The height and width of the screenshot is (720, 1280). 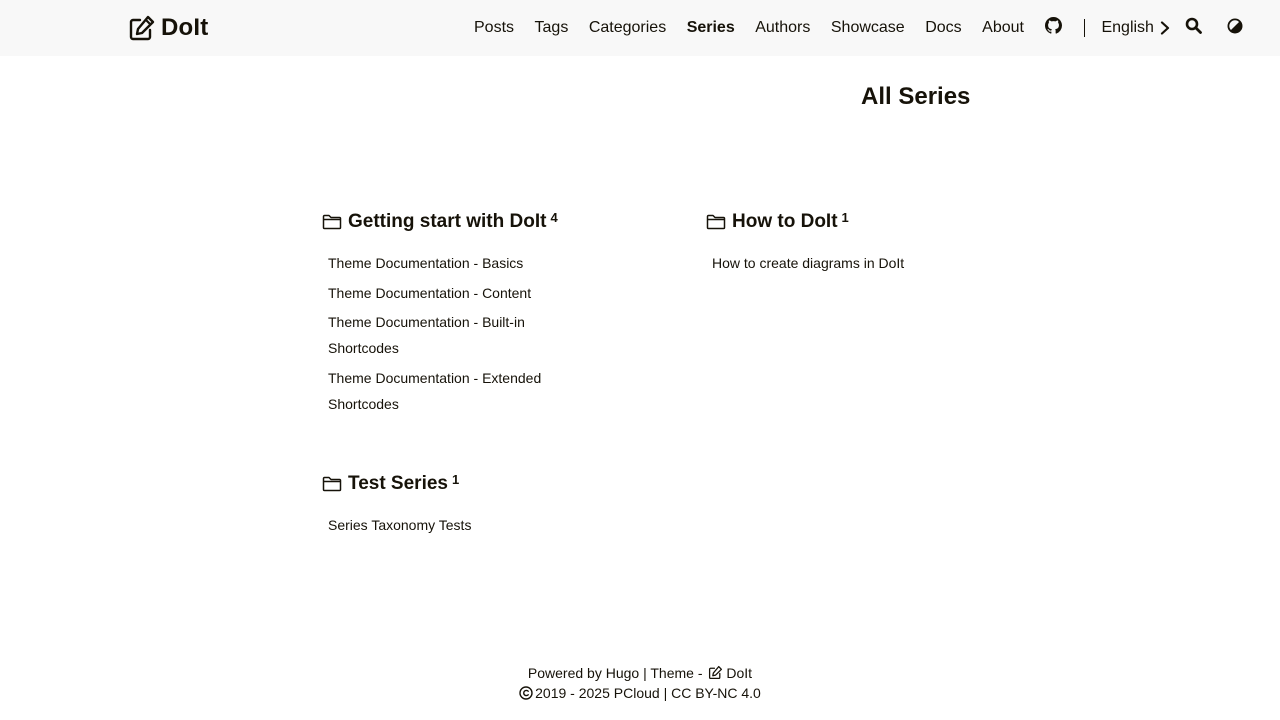 What do you see at coordinates (648, 693) in the screenshot?
I see `copyright-text: 2019 - 2025 PCloud | CC BY-NC 4.0` at bounding box center [648, 693].